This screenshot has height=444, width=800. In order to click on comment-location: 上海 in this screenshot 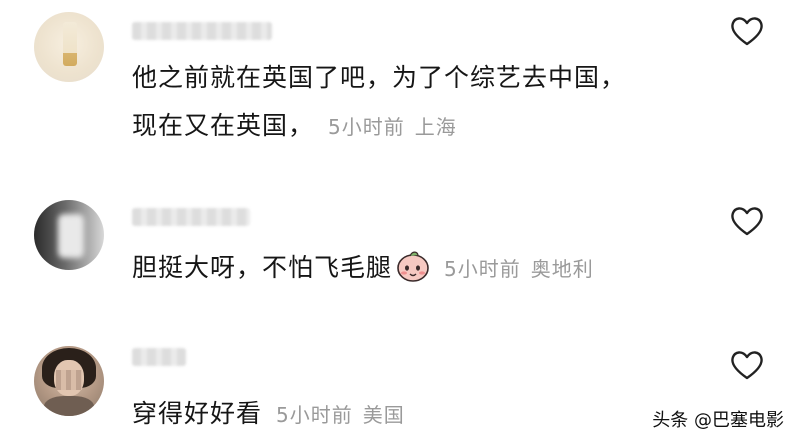, I will do `click(435, 127)`.